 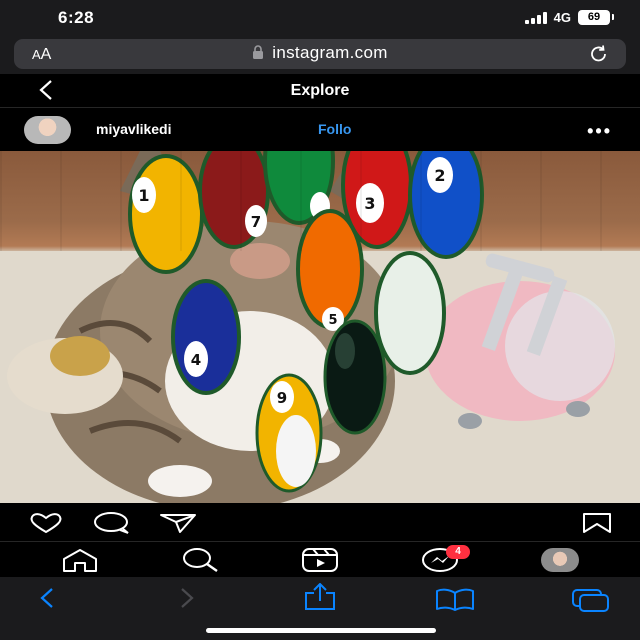 What do you see at coordinates (320, 522) in the screenshot?
I see `post-action-bar` at bounding box center [320, 522].